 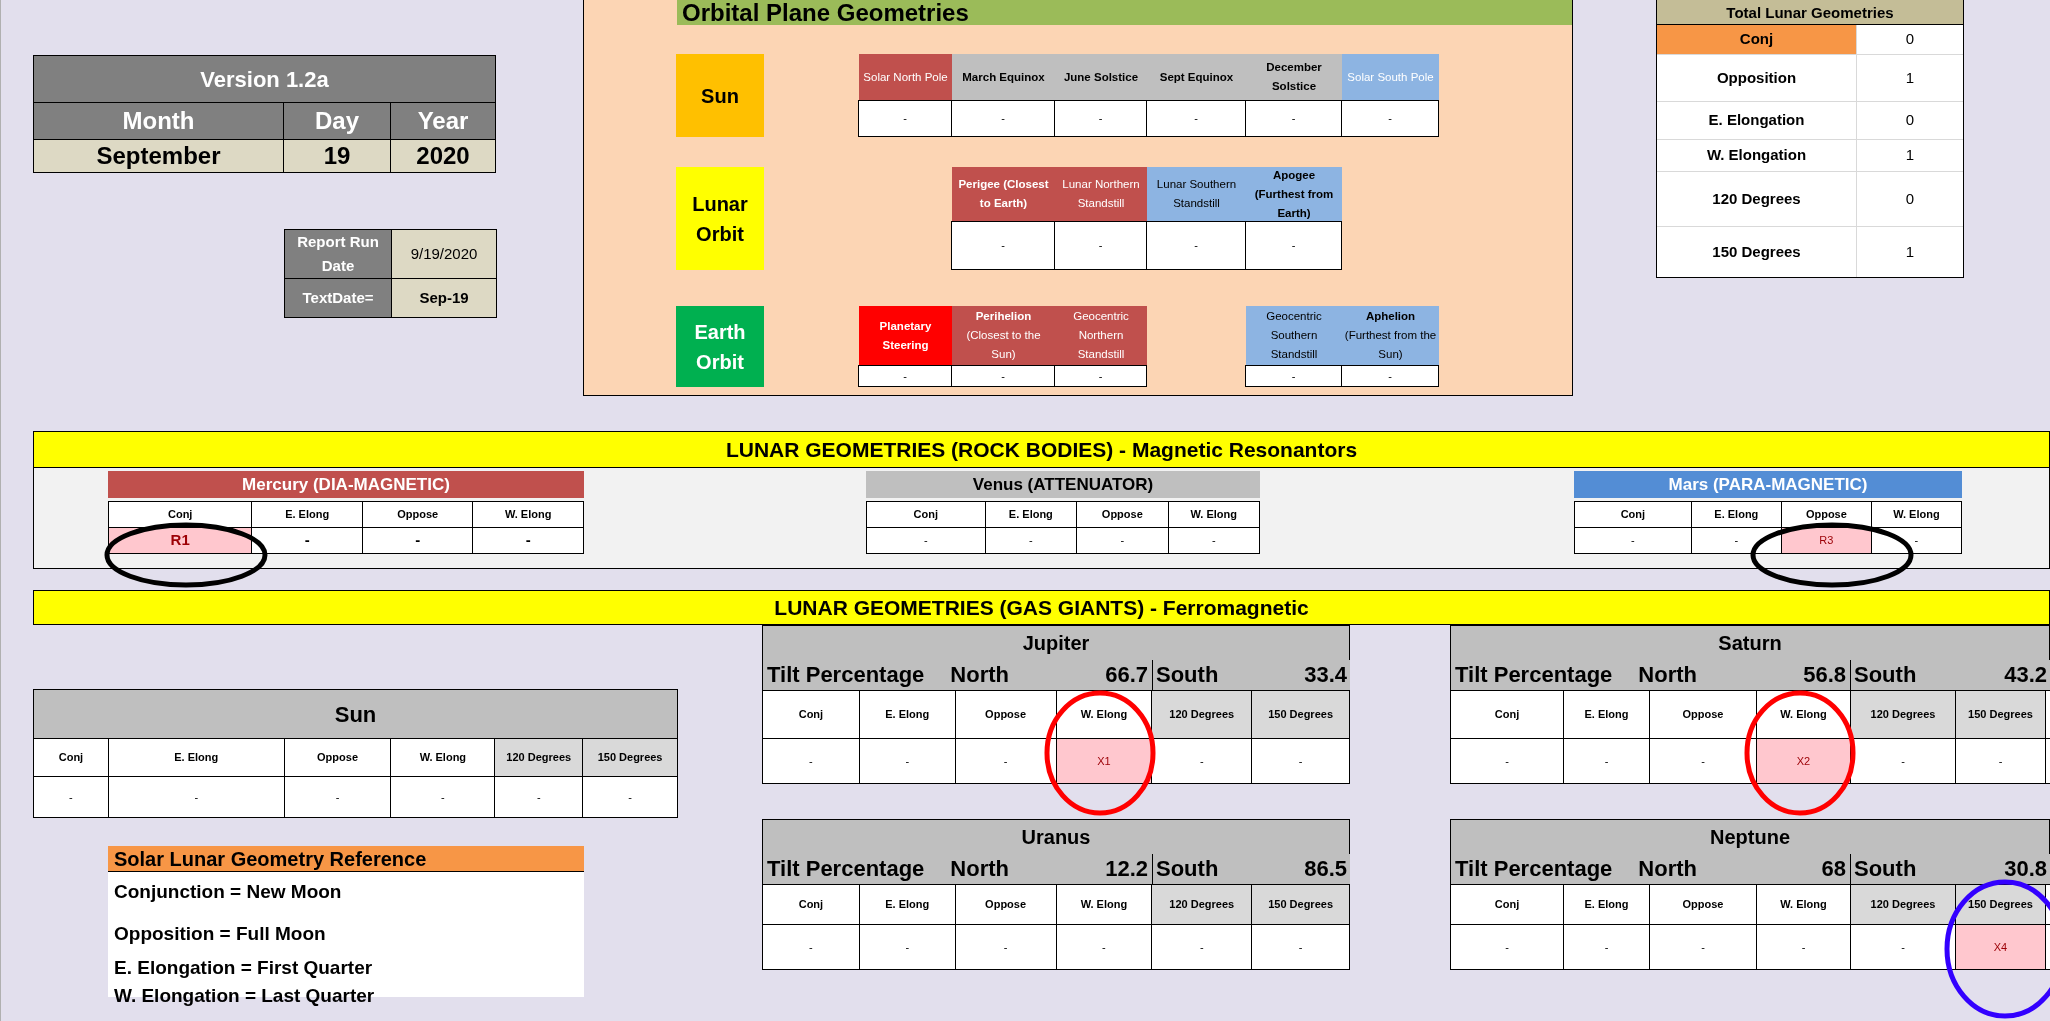 What do you see at coordinates (1294, 77) in the screenshot?
I see `column-header: December Solstice` at bounding box center [1294, 77].